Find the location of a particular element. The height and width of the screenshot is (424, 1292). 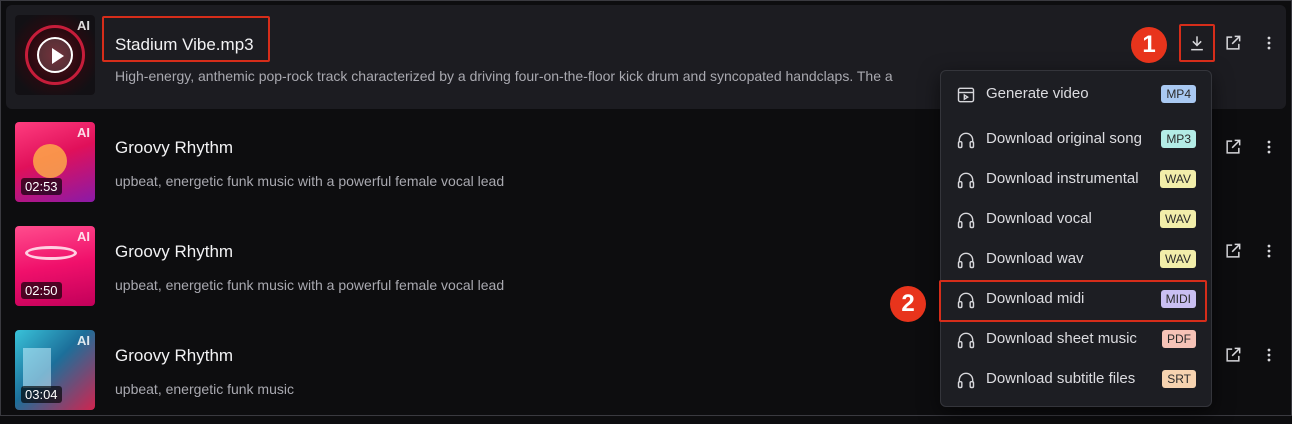

menu-item-download-wav: Download wav WAV is located at coordinates (1076, 259).